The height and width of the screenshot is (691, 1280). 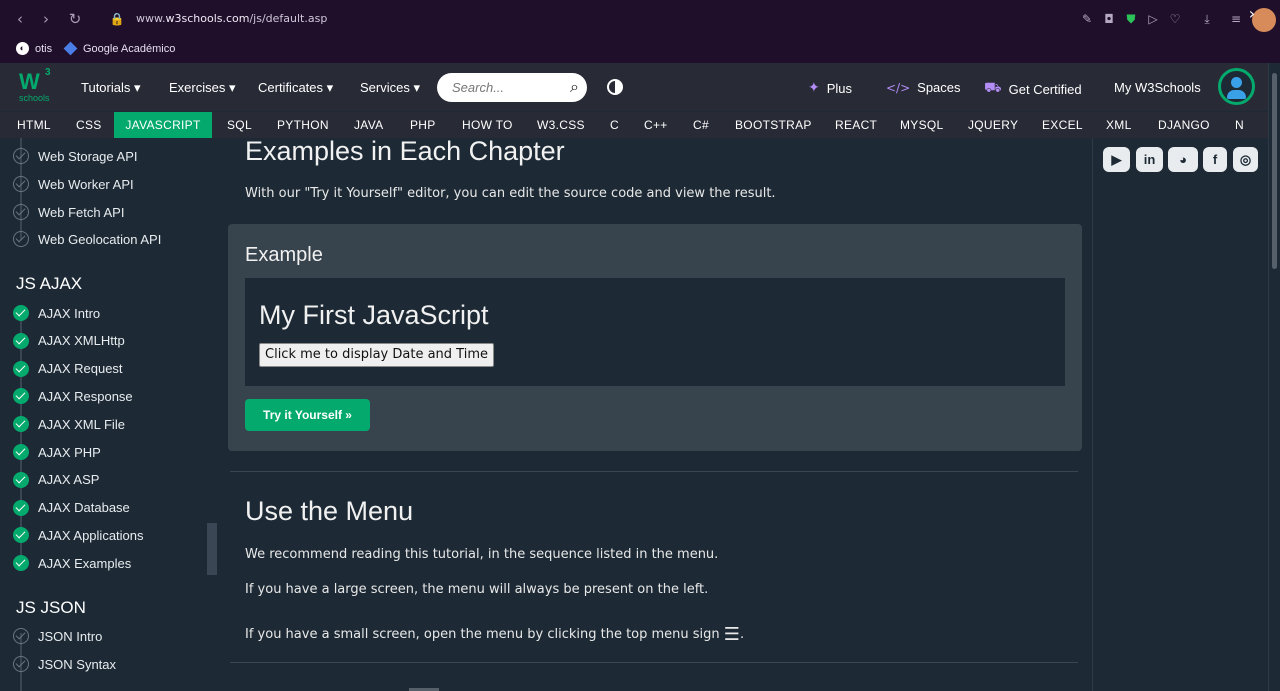 I want to click on menu-certificates: Certificates ▾, so click(x=295, y=88).